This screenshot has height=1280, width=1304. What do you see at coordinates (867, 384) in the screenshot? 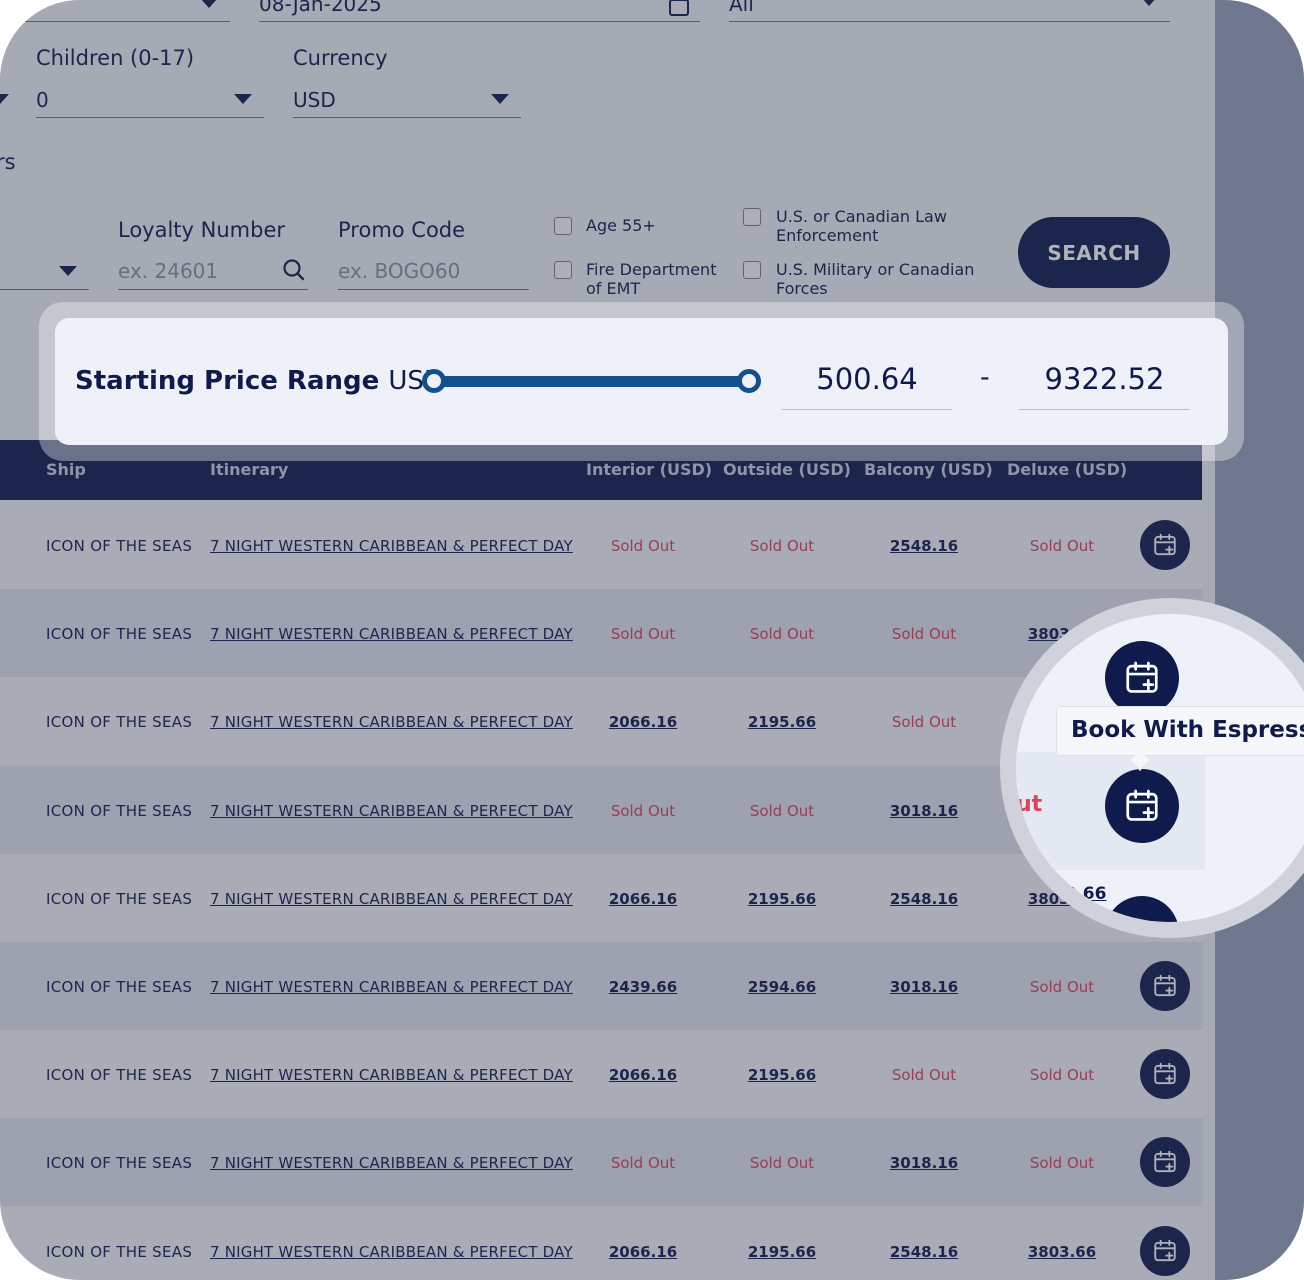
I see `price-min-input: 500.64` at bounding box center [867, 384].